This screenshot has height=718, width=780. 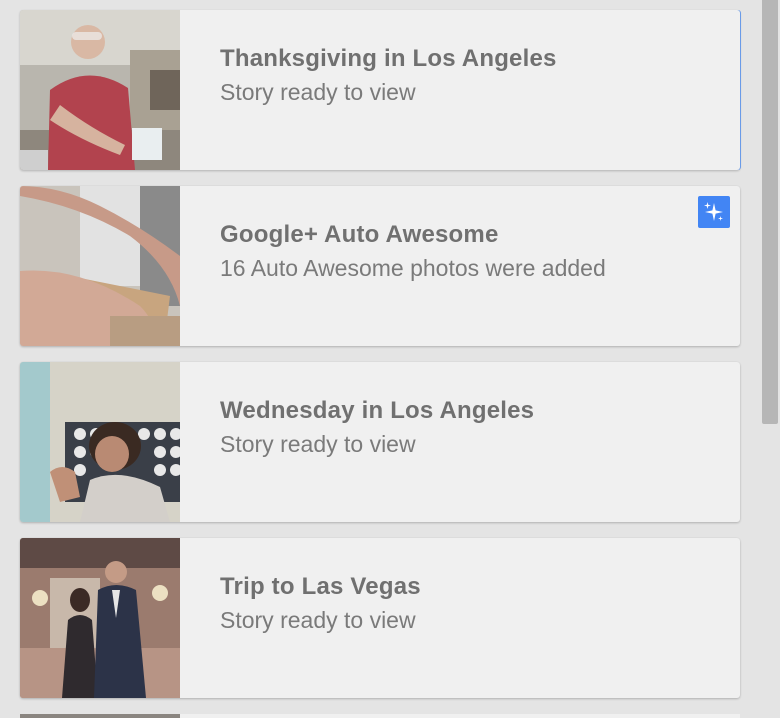 What do you see at coordinates (359, 234) in the screenshot?
I see `story-title: Google+ Auto Awesome` at bounding box center [359, 234].